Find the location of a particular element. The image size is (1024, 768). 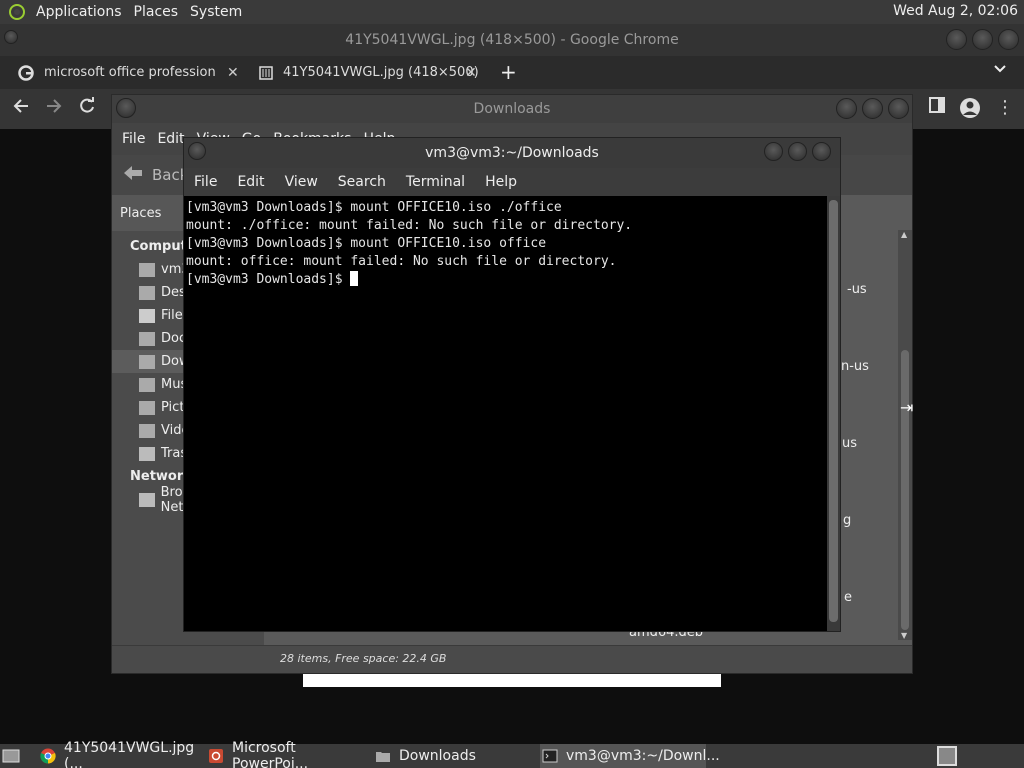

list-item: e is located at coordinates (848, 597).